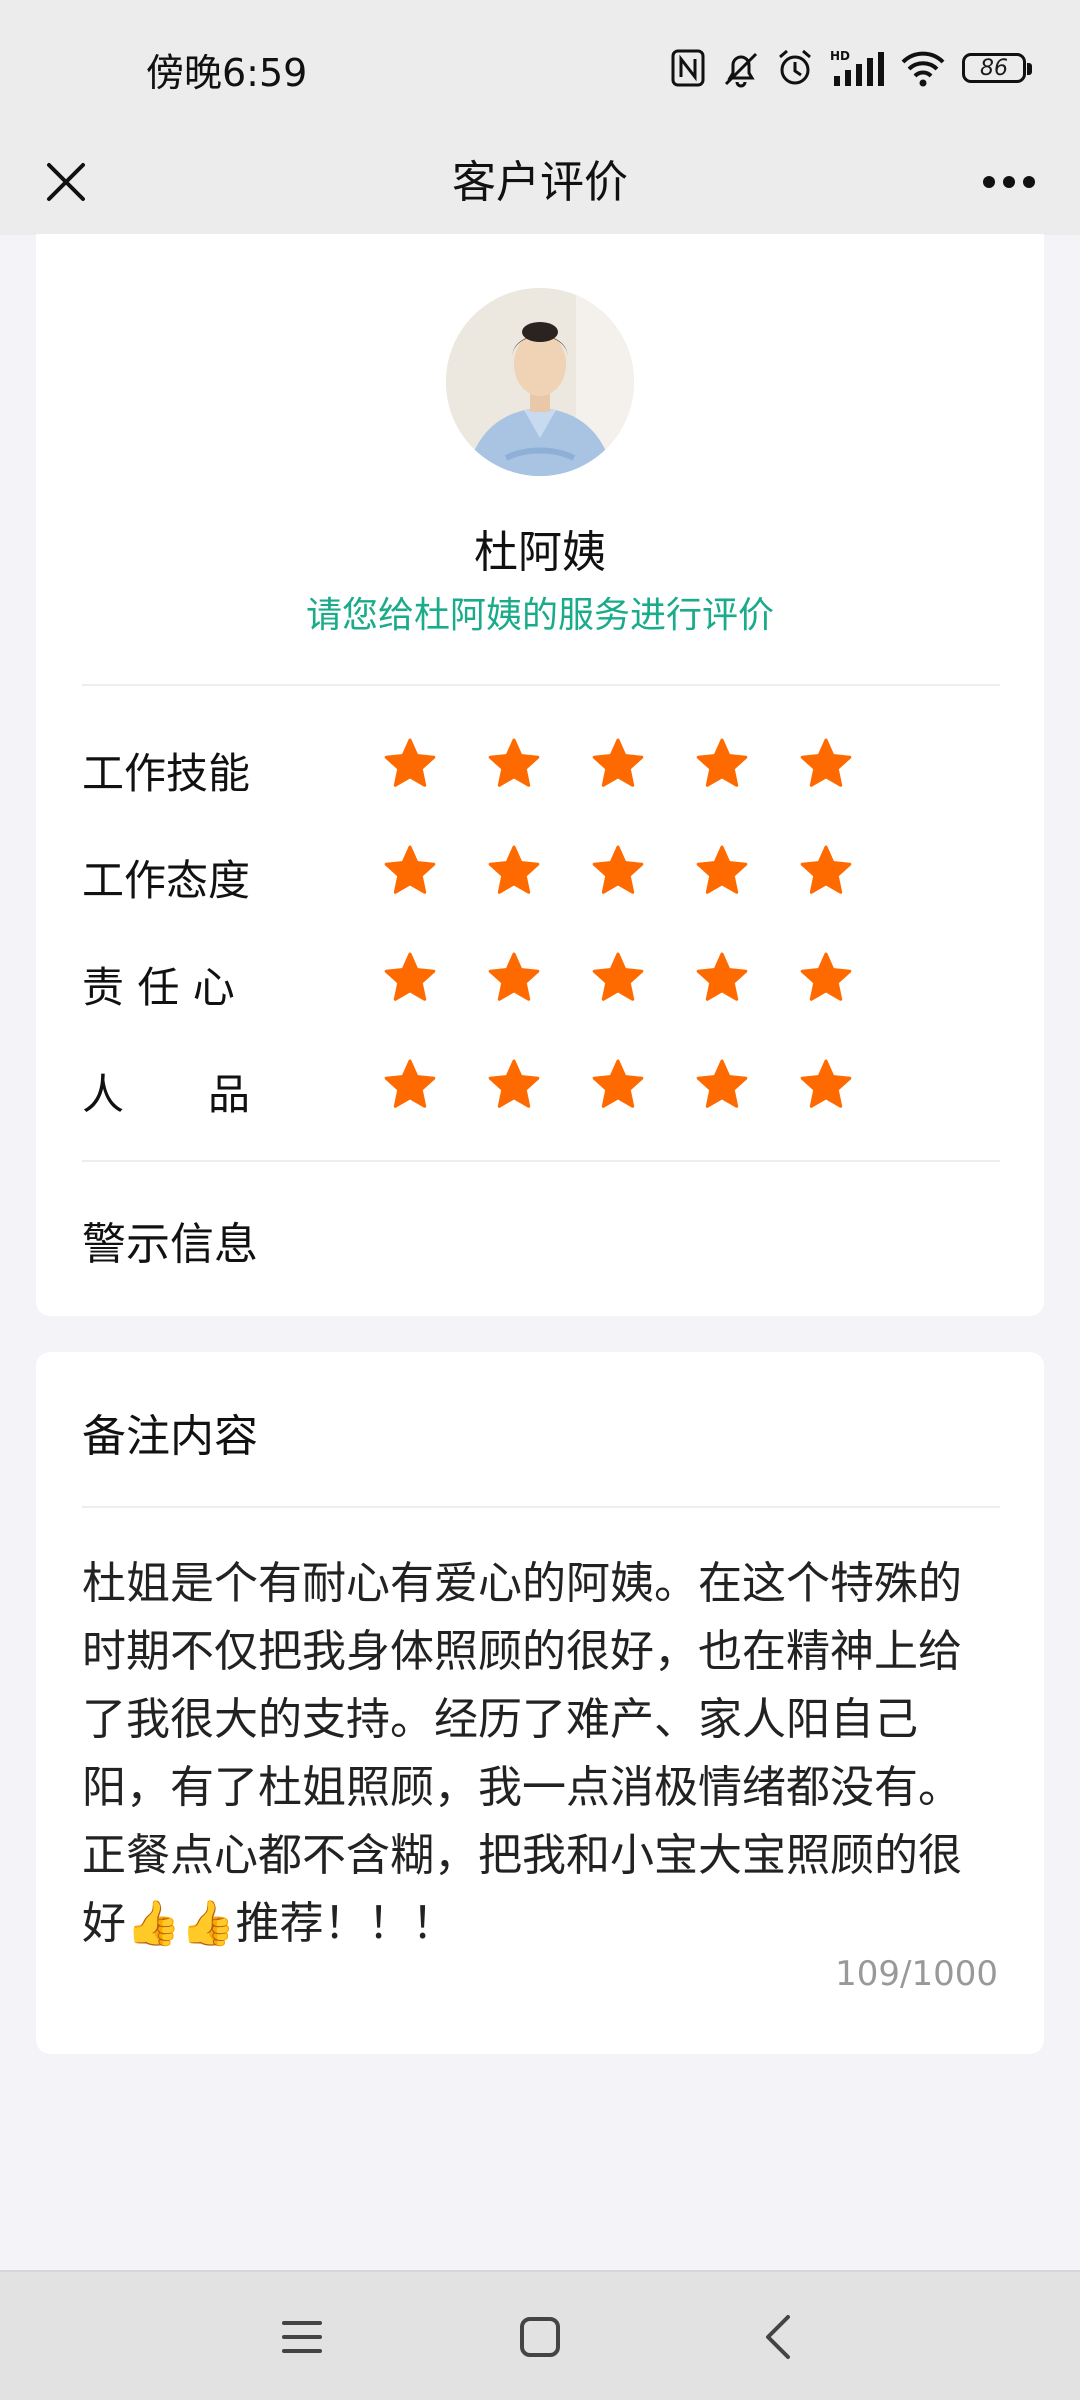 This screenshot has width=1080, height=2400. Describe the element at coordinates (227, 73) in the screenshot. I see `status-time: 傍晚6:59` at that location.